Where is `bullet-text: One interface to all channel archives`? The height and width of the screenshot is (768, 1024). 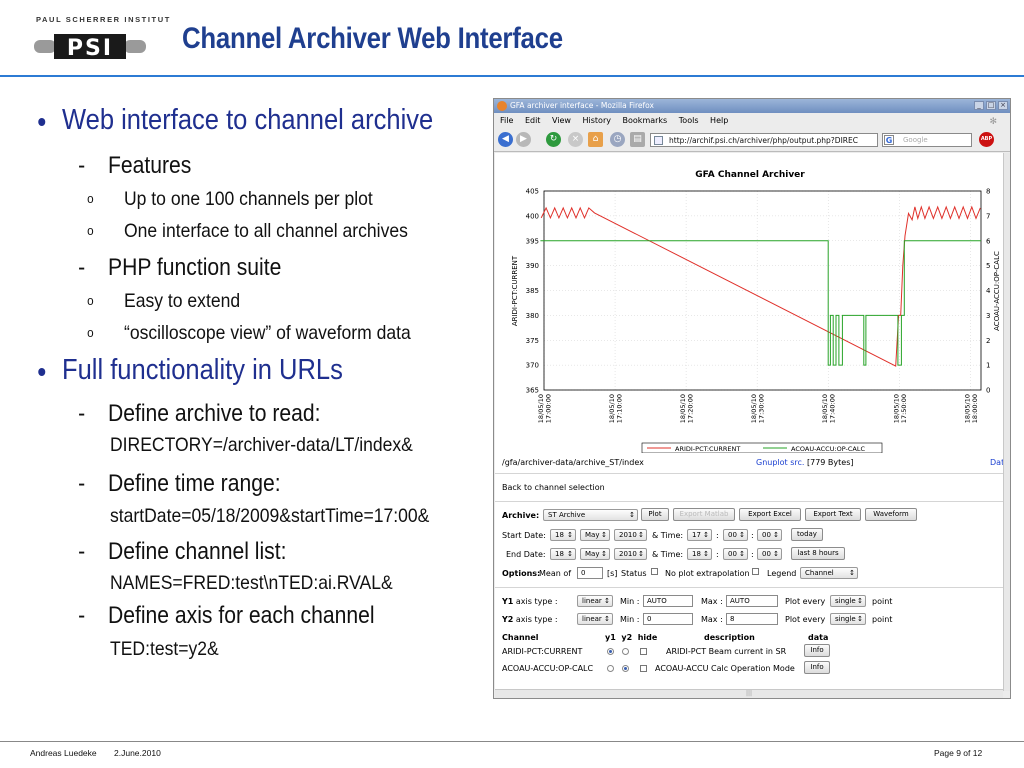
bullet-text: One interface to all channel archives is located at coordinates (266, 231).